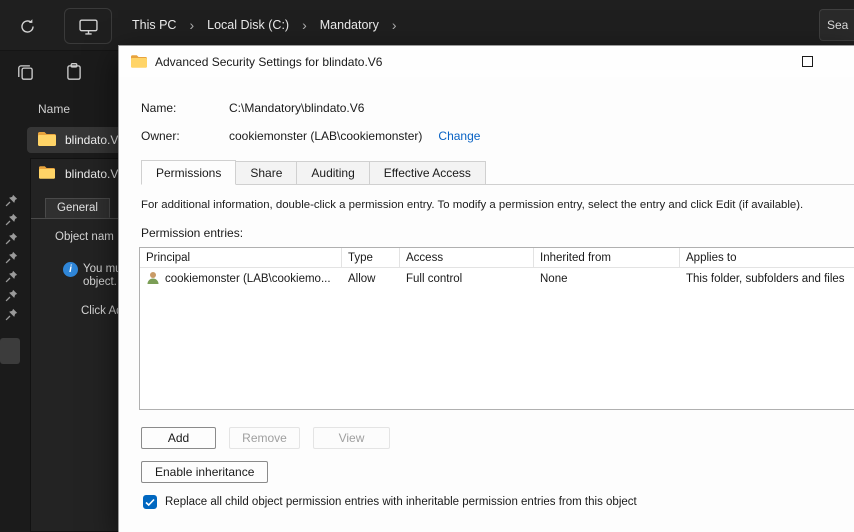 The image size is (854, 532). Describe the element at coordinates (189, 172) in the screenshot. I see `tab-permissions: Permissions` at that location.